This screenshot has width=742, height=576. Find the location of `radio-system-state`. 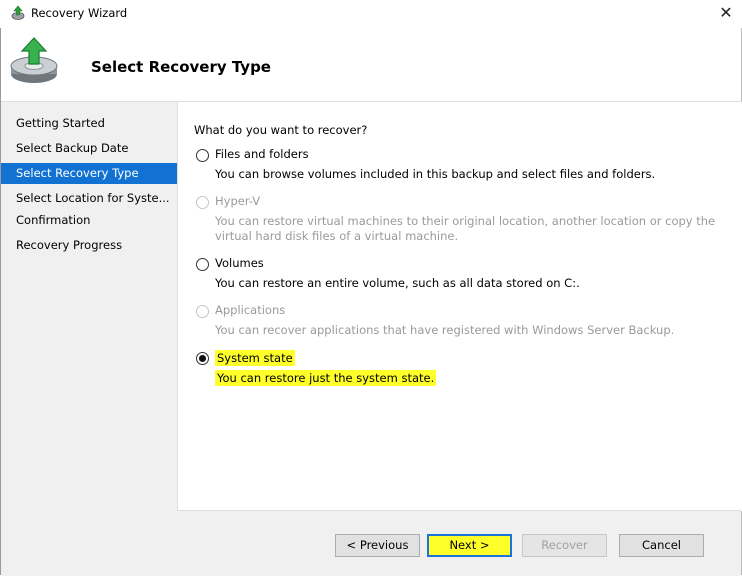

radio-system-state is located at coordinates (202, 358).